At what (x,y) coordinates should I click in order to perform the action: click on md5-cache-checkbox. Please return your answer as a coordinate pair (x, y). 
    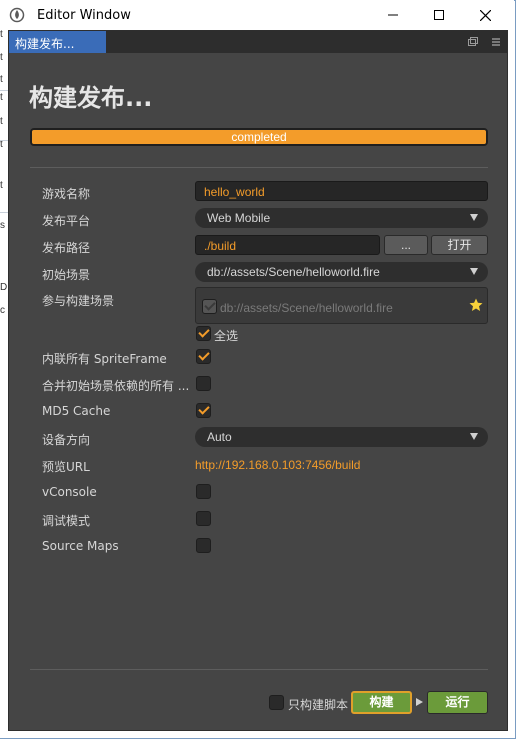
    Looking at the image, I should click on (203, 410).